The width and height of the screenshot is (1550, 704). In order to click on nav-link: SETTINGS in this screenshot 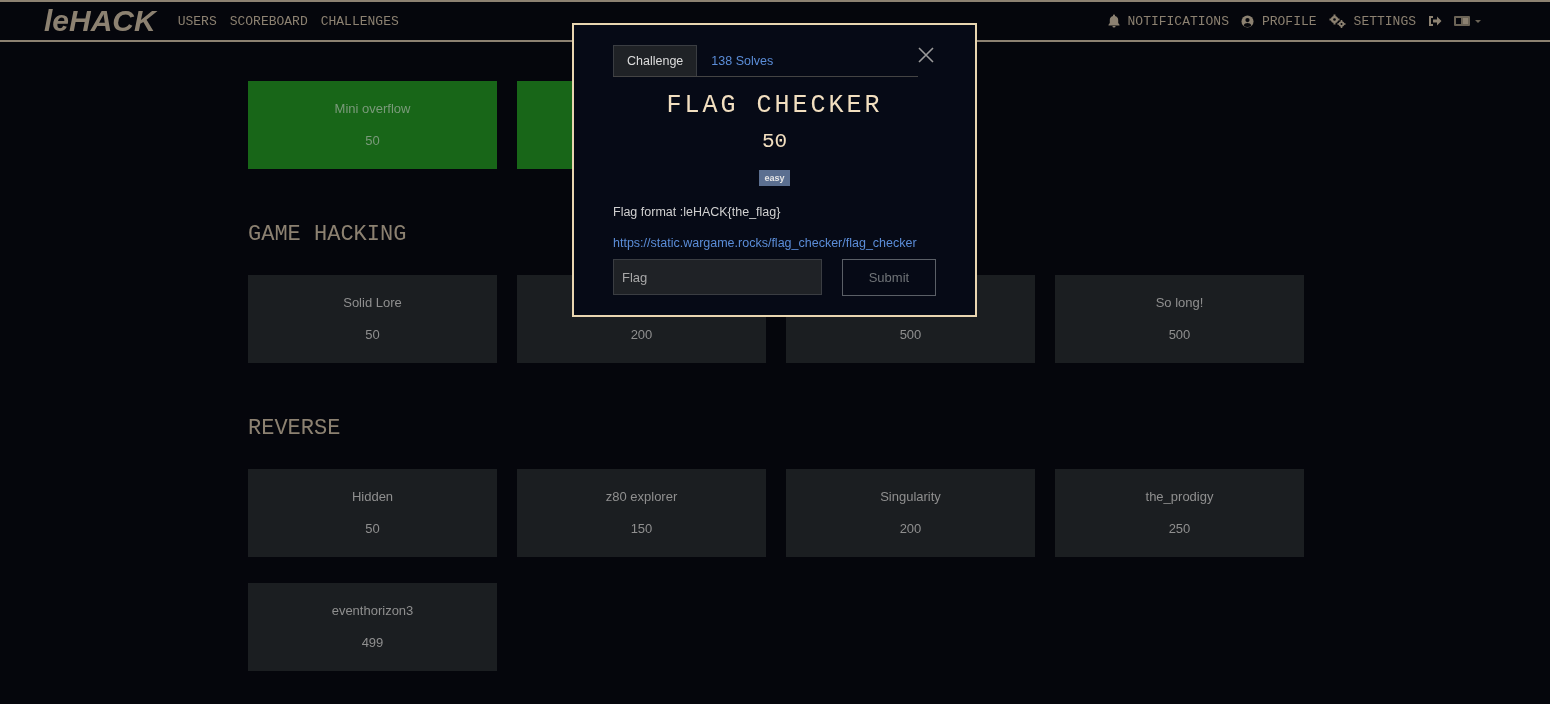, I will do `click(1372, 21)`.